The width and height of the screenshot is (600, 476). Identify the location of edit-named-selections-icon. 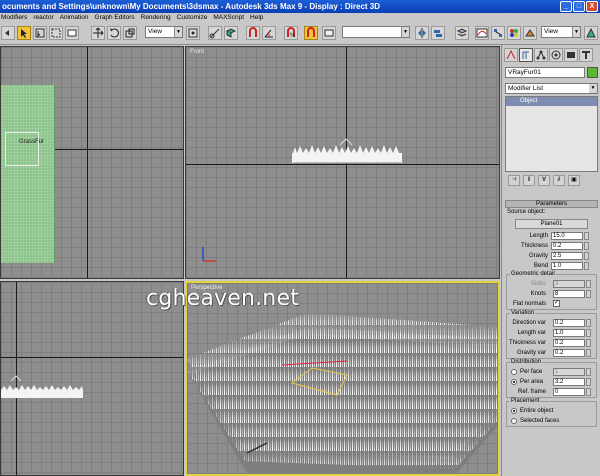
(329, 33).